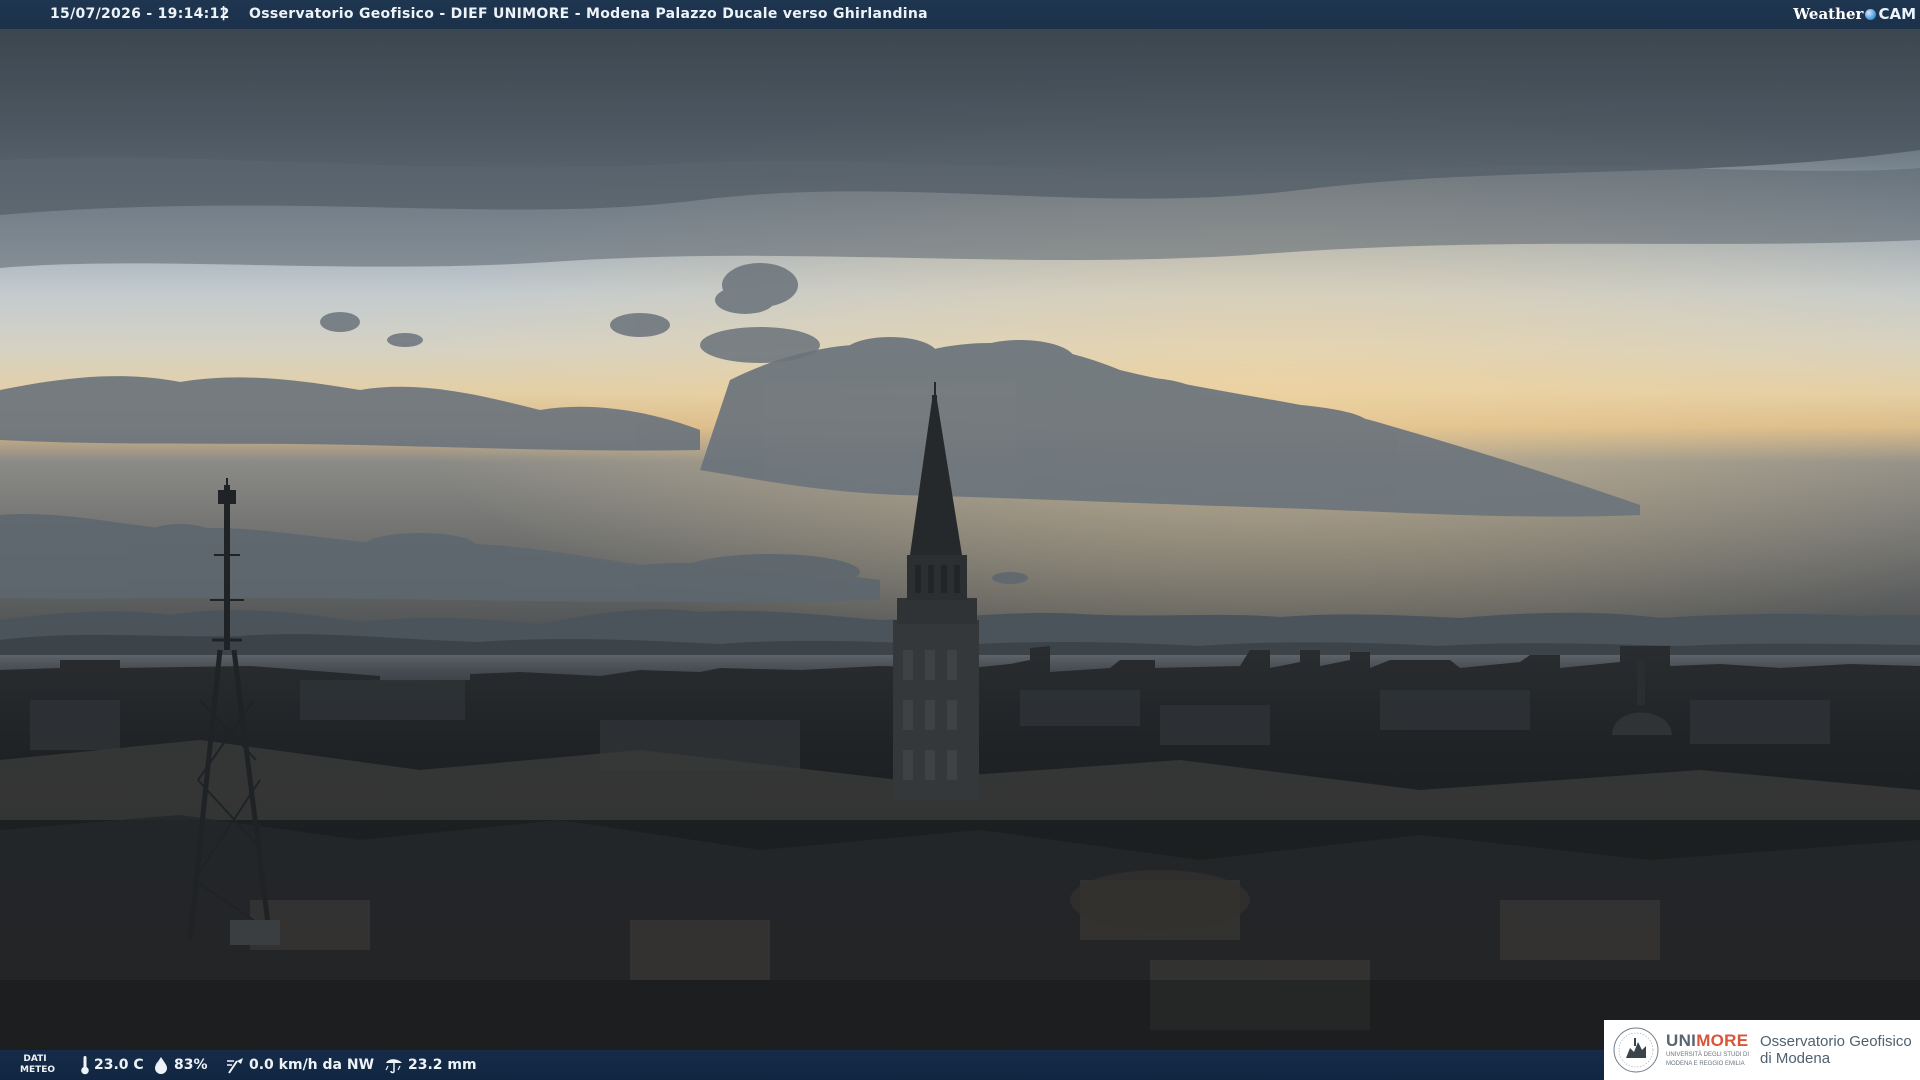 This screenshot has width=1920, height=1080. Describe the element at coordinates (442, 1065) in the screenshot. I see `rain-value: 23.2 mm` at that location.